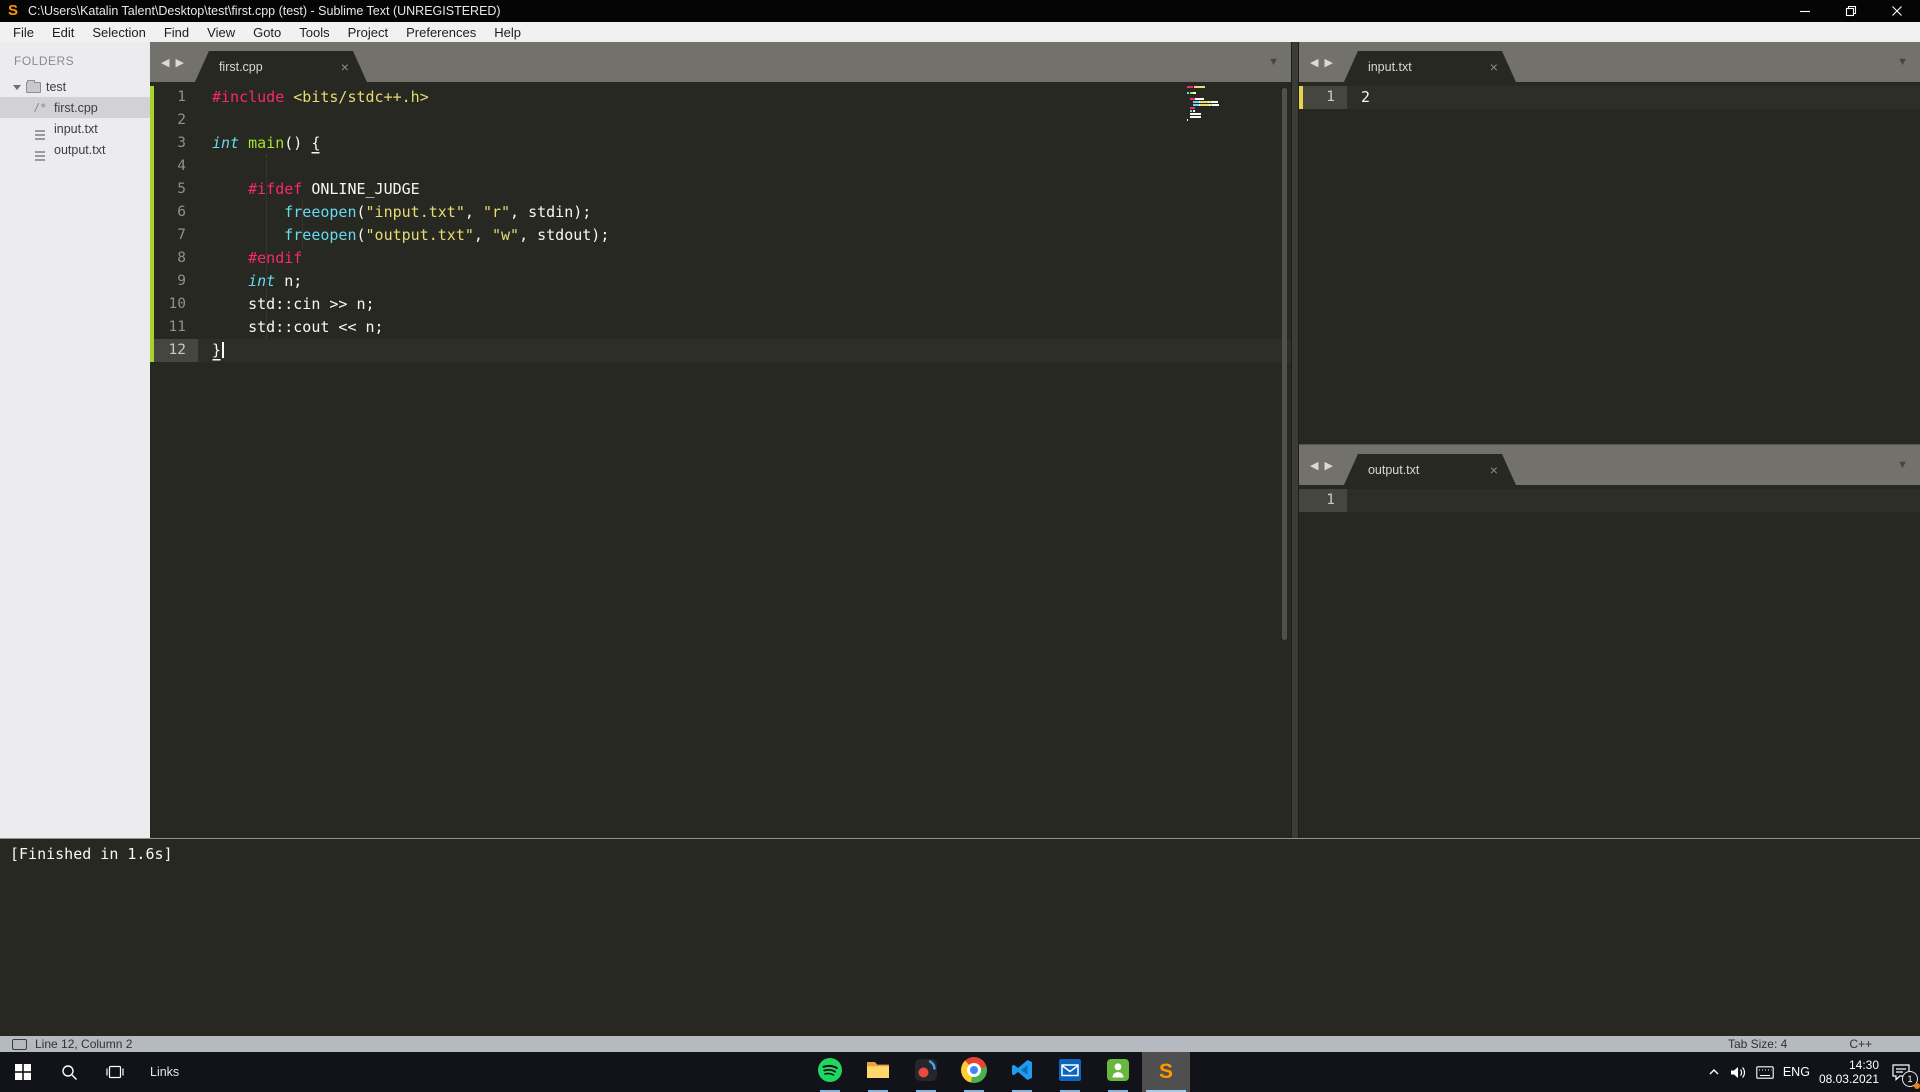 The height and width of the screenshot is (1092, 1920). What do you see at coordinates (926, 1072) in the screenshot?
I see `taskbar-app-media-app` at bounding box center [926, 1072].